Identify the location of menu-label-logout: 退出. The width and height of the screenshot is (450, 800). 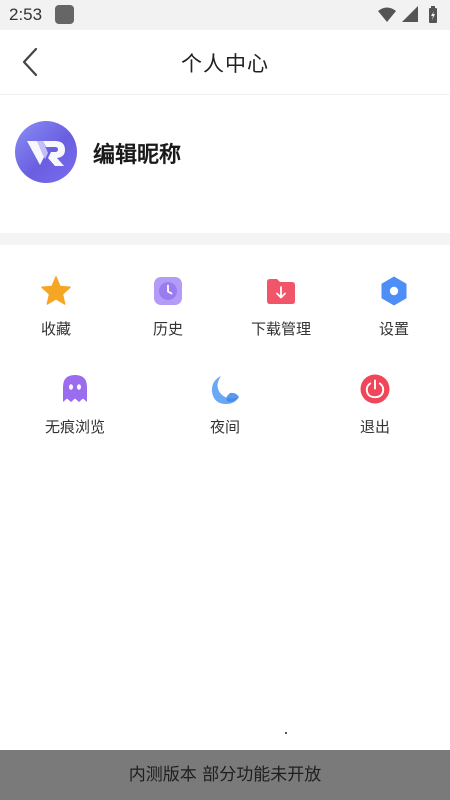
(374, 427).